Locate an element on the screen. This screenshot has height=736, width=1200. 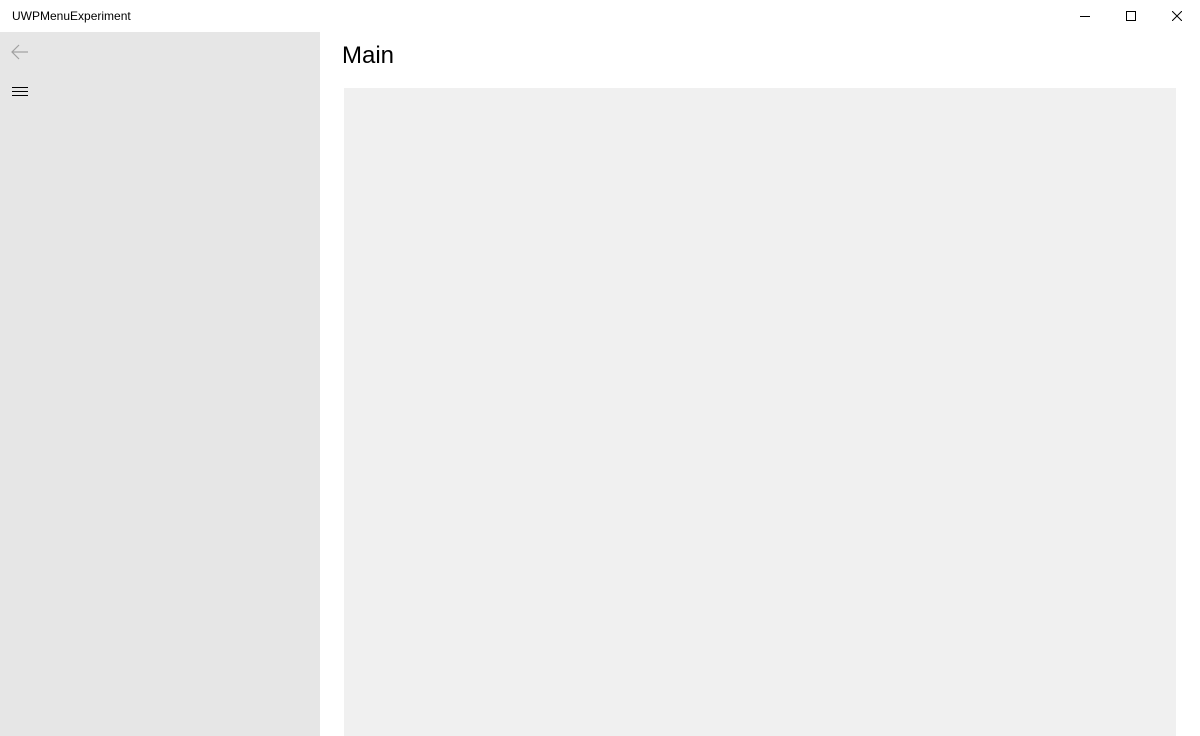
maximize-icon is located at coordinates (1131, 16).